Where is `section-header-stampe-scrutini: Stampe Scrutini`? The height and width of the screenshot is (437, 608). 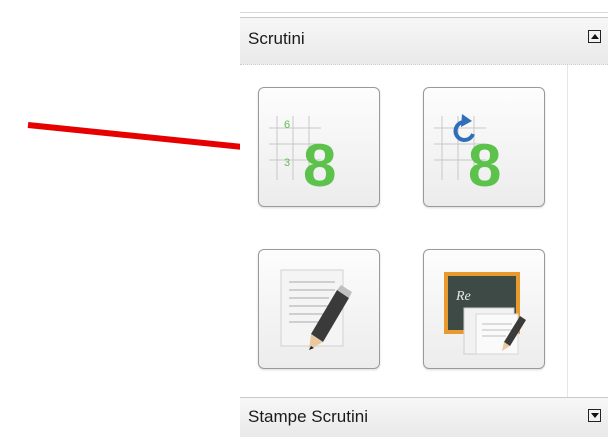 section-header-stampe-scrutini: Stampe Scrutini is located at coordinates (424, 417).